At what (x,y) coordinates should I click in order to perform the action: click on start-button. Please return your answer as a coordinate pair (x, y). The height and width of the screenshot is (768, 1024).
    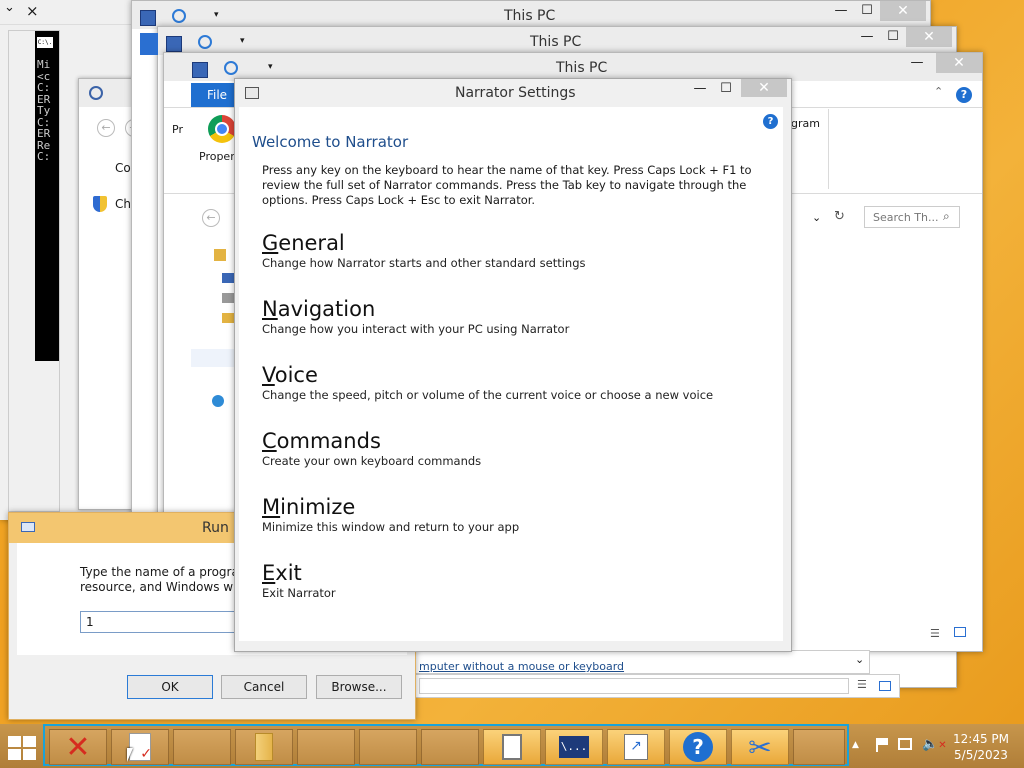
    Looking at the image, I should click on (23, 748).